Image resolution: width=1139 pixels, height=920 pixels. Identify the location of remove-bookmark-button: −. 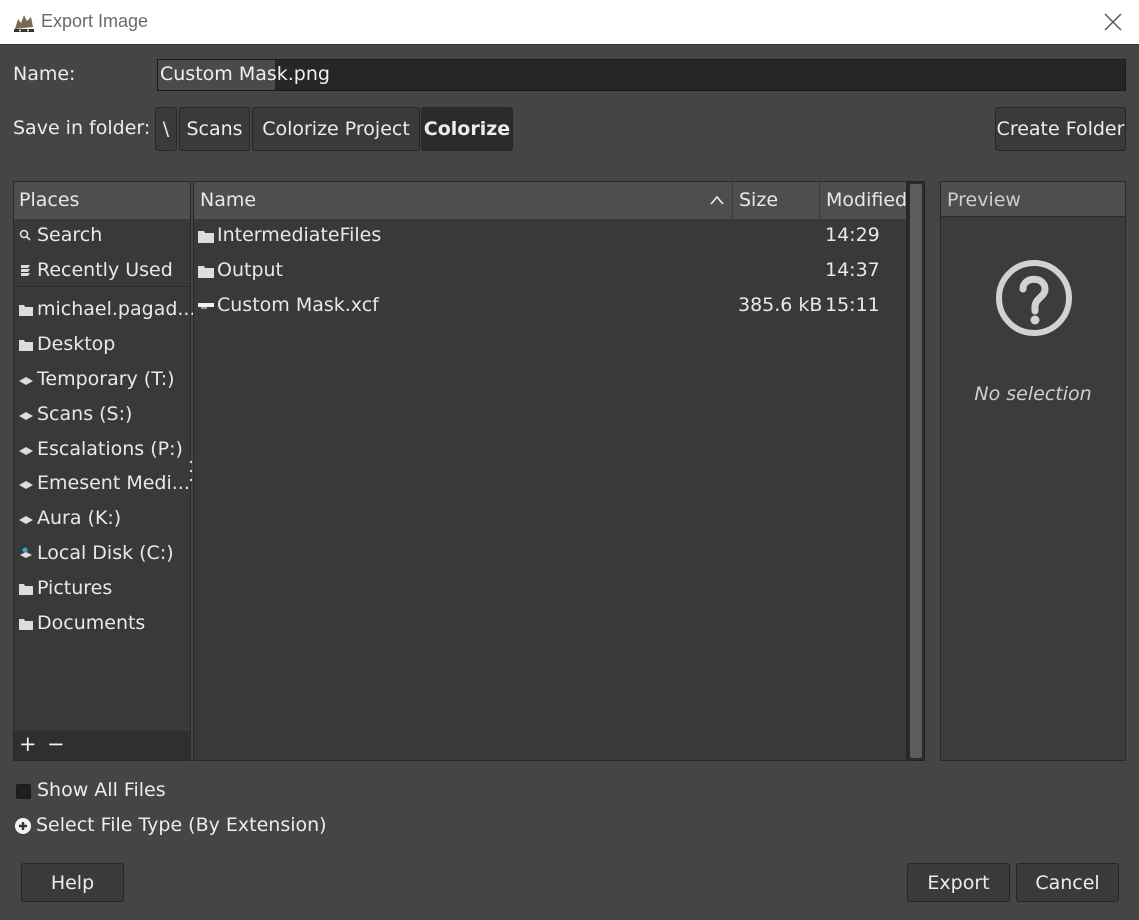
(56, 744).